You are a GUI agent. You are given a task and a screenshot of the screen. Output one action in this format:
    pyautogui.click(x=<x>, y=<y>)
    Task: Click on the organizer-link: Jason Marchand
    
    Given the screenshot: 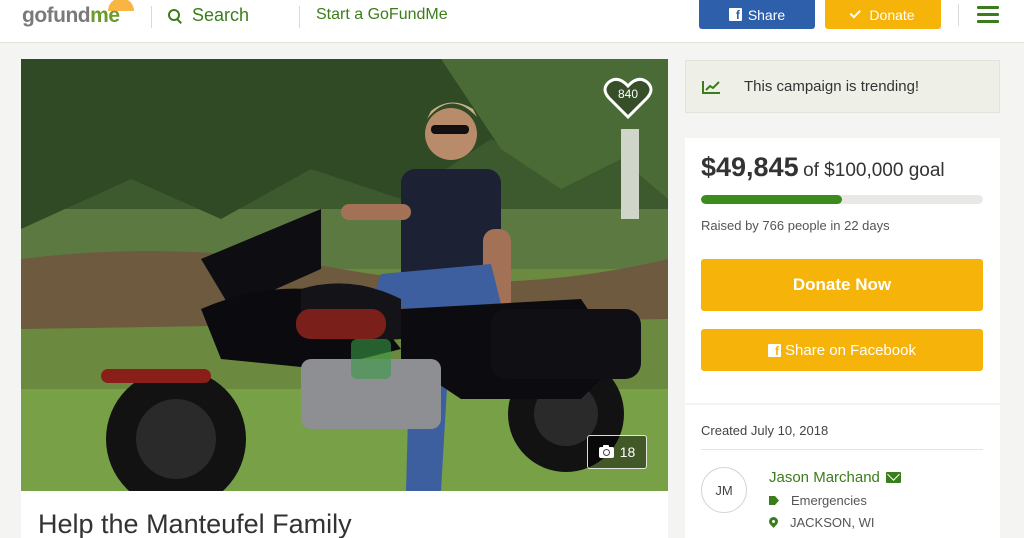 What is the action you would take?
    pyautogui.click(x=835, y=477)
    